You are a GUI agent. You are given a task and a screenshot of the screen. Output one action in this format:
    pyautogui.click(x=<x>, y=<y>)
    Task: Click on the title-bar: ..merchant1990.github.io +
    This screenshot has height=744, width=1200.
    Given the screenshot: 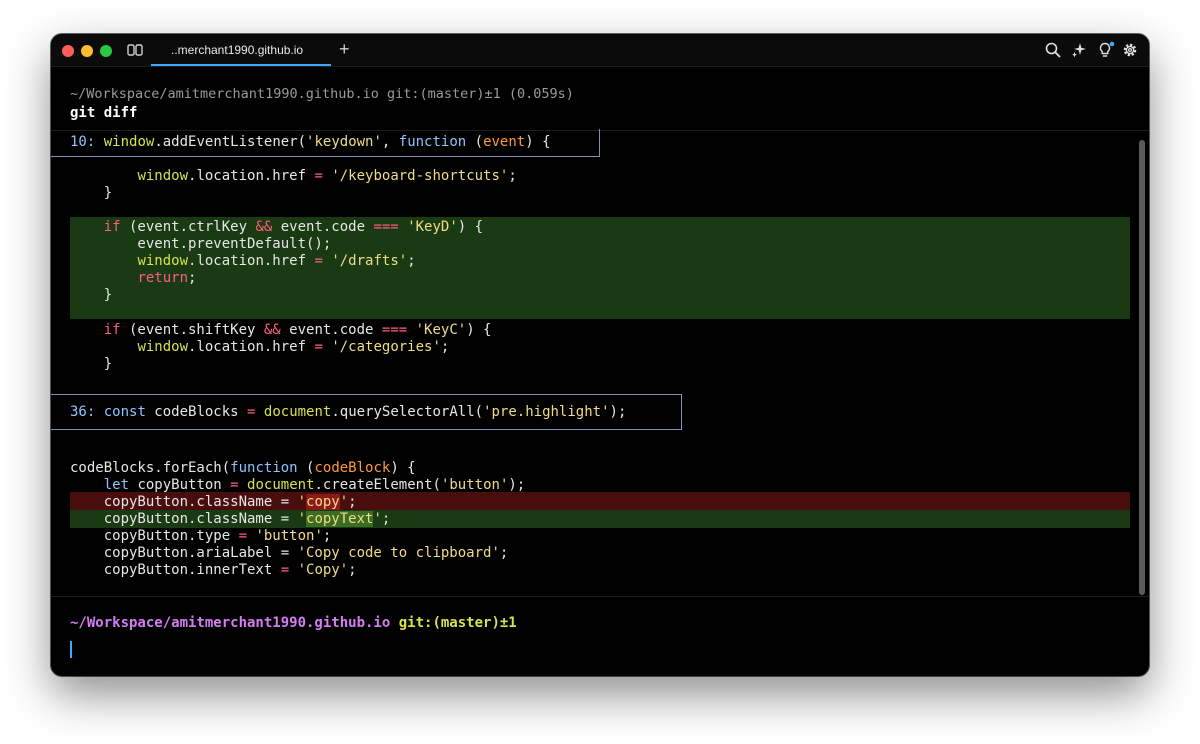 What is the action you would take?
    pyautogui.click(x=600, y=50)
    